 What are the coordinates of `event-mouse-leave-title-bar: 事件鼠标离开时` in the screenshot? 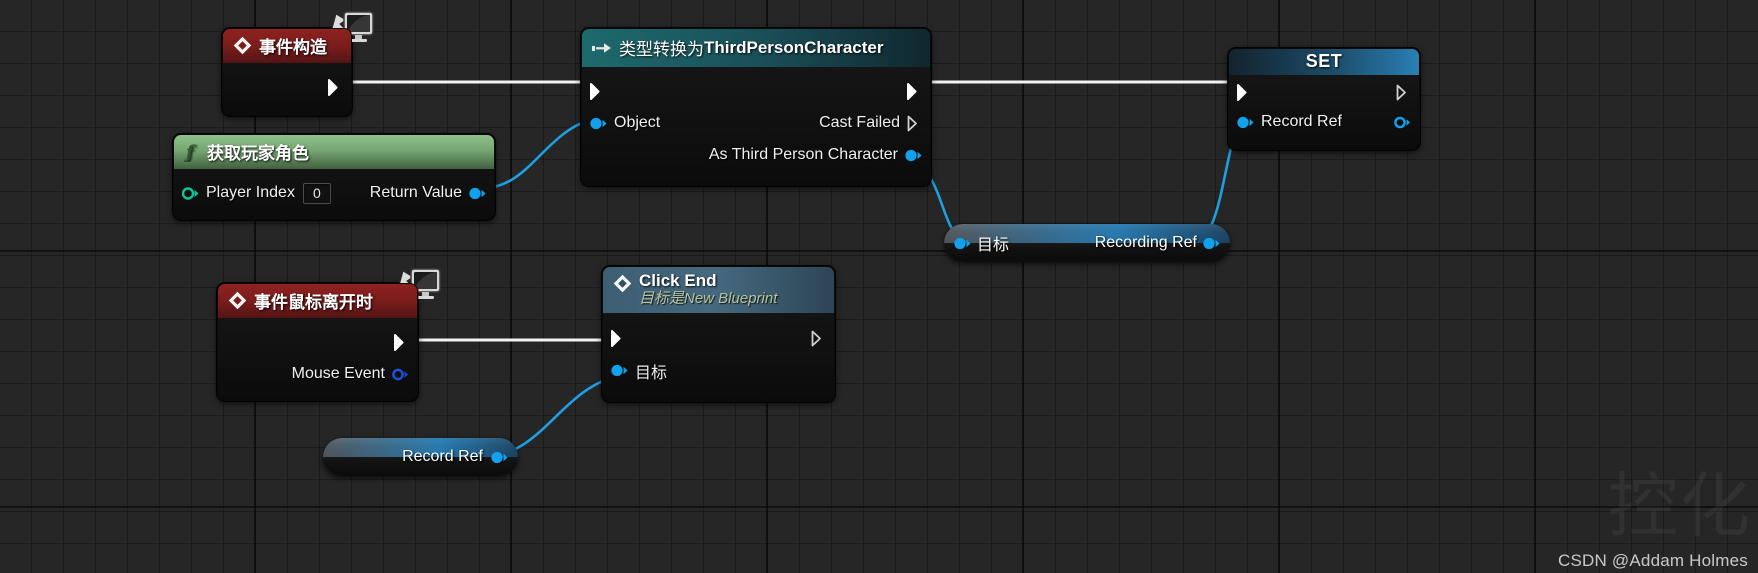 It's located at (317, 301).